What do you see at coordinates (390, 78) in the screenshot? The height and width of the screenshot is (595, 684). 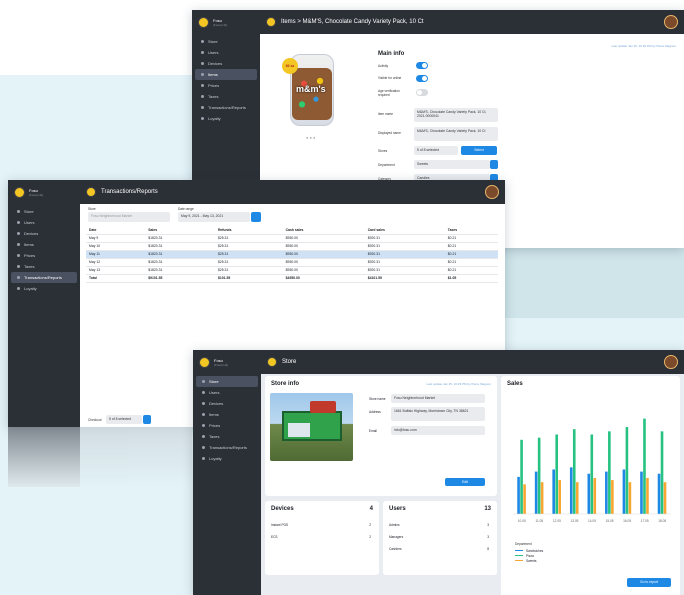 I see `visible-label: Visible for online` at bounding box center [390, 78].